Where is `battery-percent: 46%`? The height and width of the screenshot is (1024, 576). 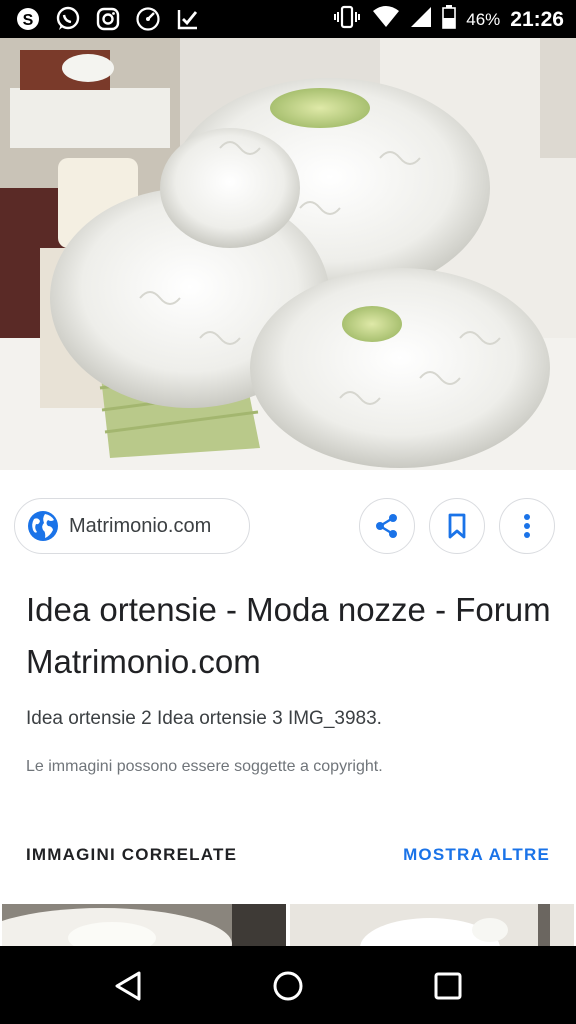 battery-percent: 46% is located at coordinates (483, 19).